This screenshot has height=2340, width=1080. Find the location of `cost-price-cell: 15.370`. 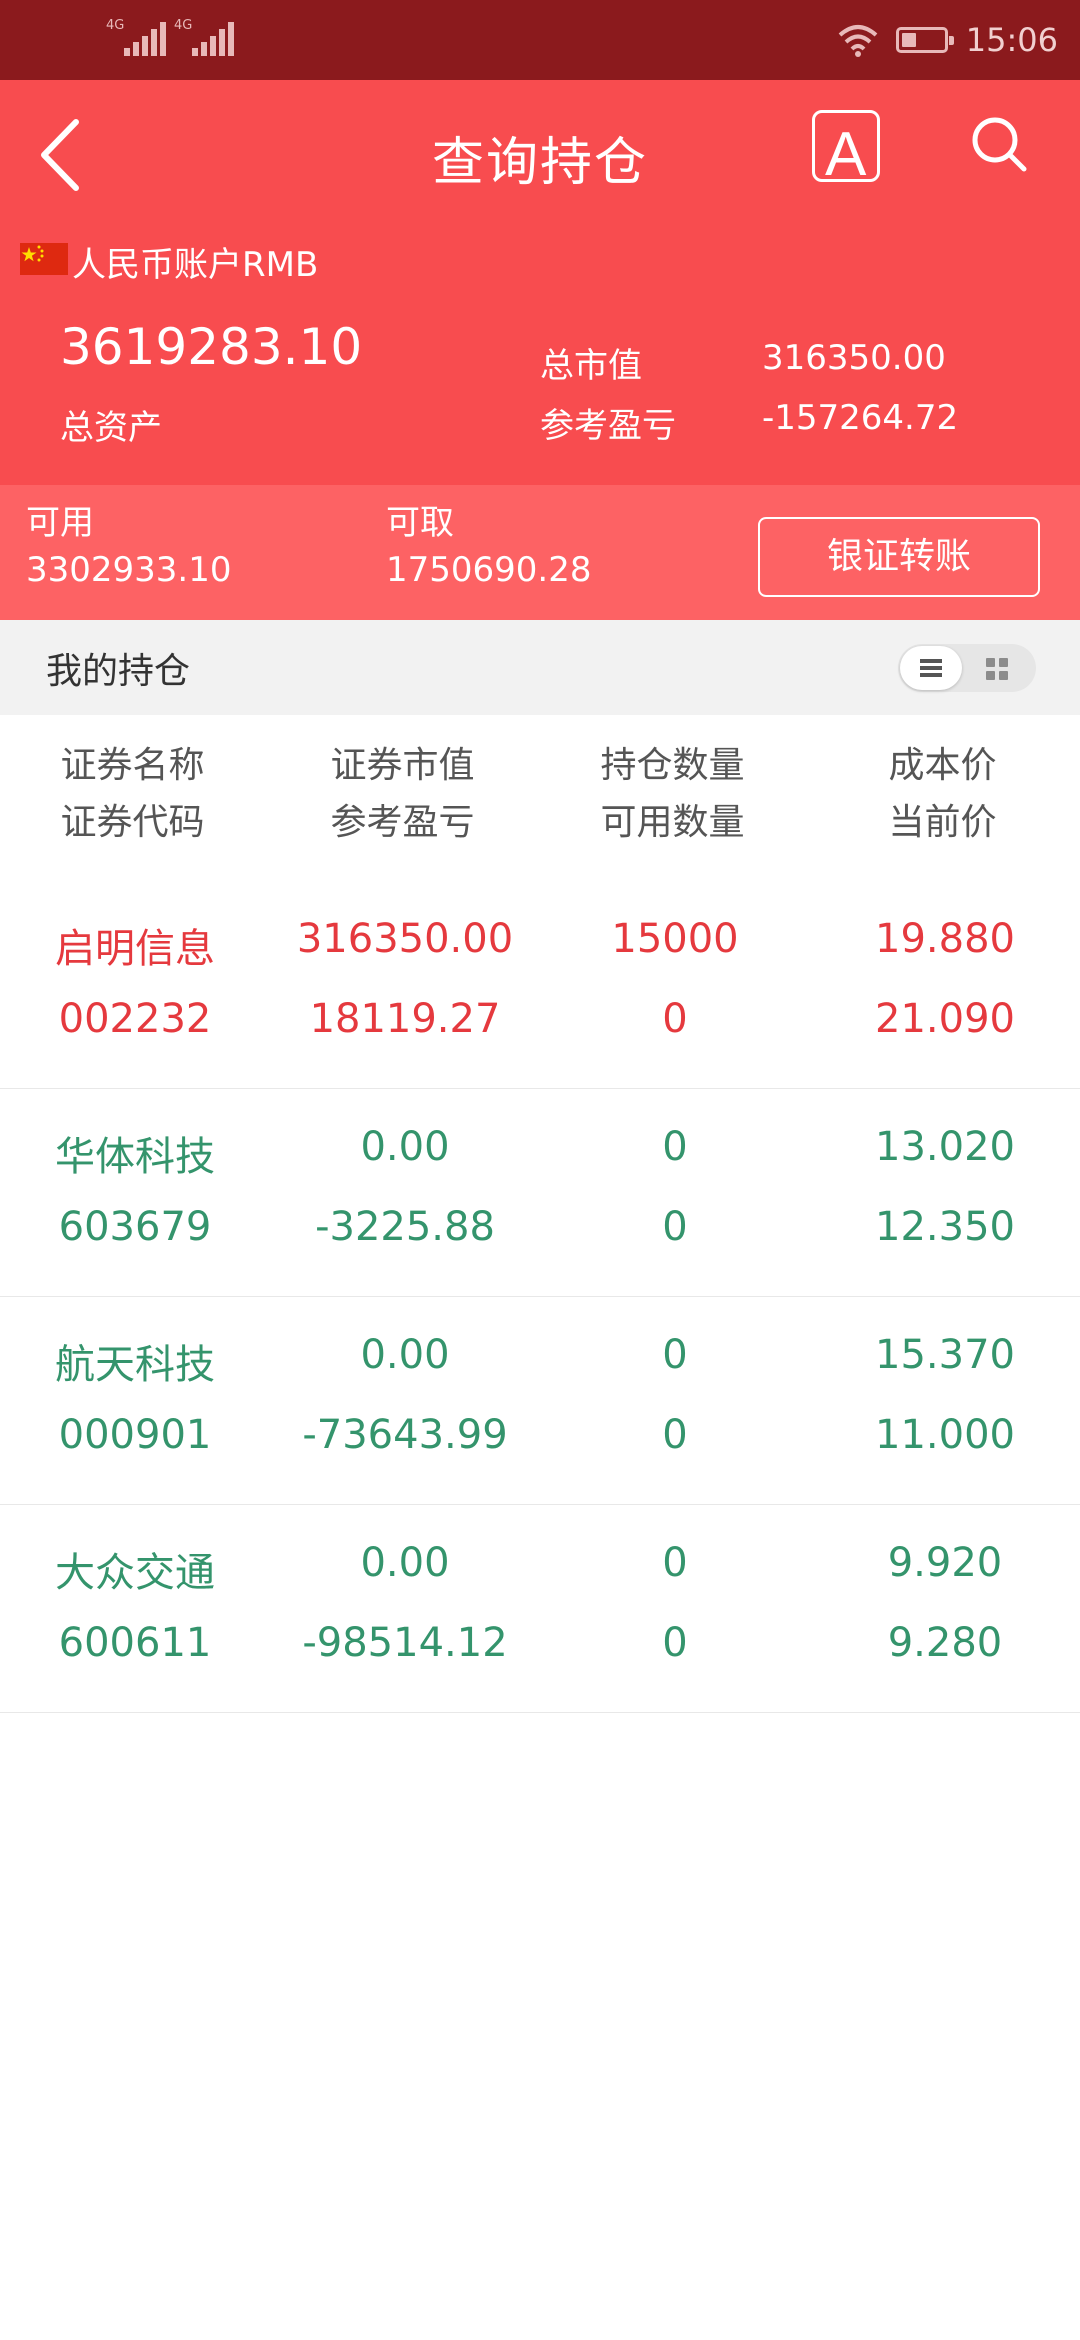

cost-price-cell: 15.370 is located at coordinates (945, 1355).